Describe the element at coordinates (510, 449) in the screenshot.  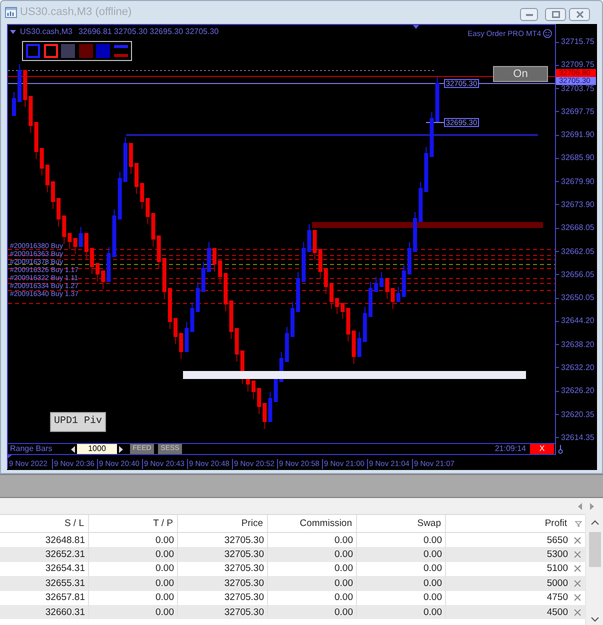
I see `server-time: 21:09:14` at that location.